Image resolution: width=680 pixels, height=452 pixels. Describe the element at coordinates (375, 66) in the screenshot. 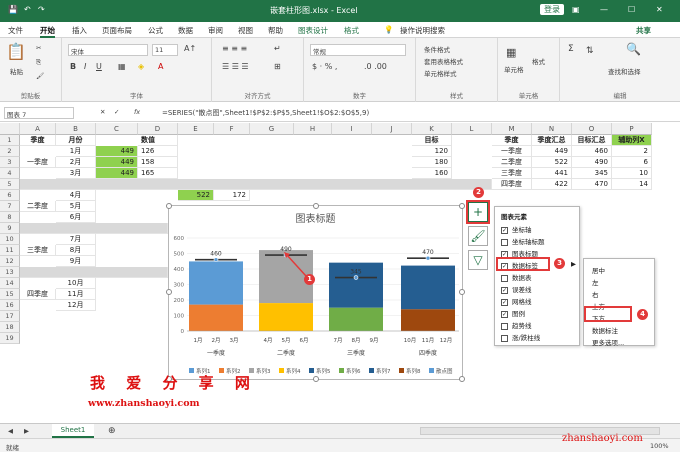

I see `decimal-icon: .0 .00` at that location.